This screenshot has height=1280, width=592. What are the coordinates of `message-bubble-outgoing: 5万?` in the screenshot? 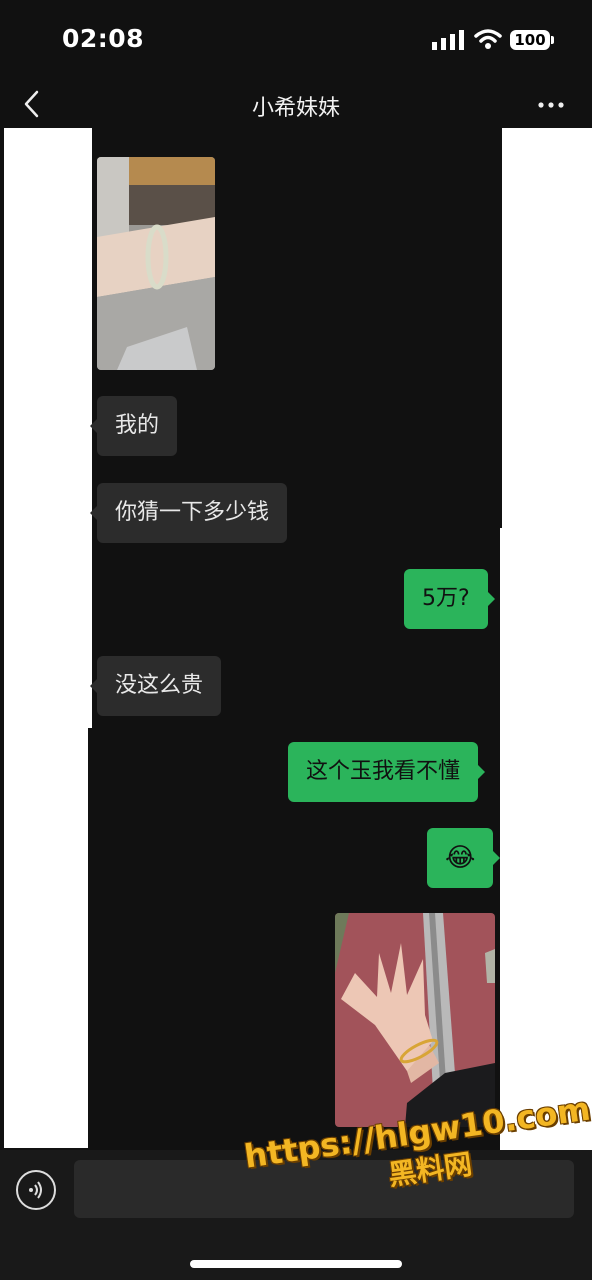 It's located at (449, 599).